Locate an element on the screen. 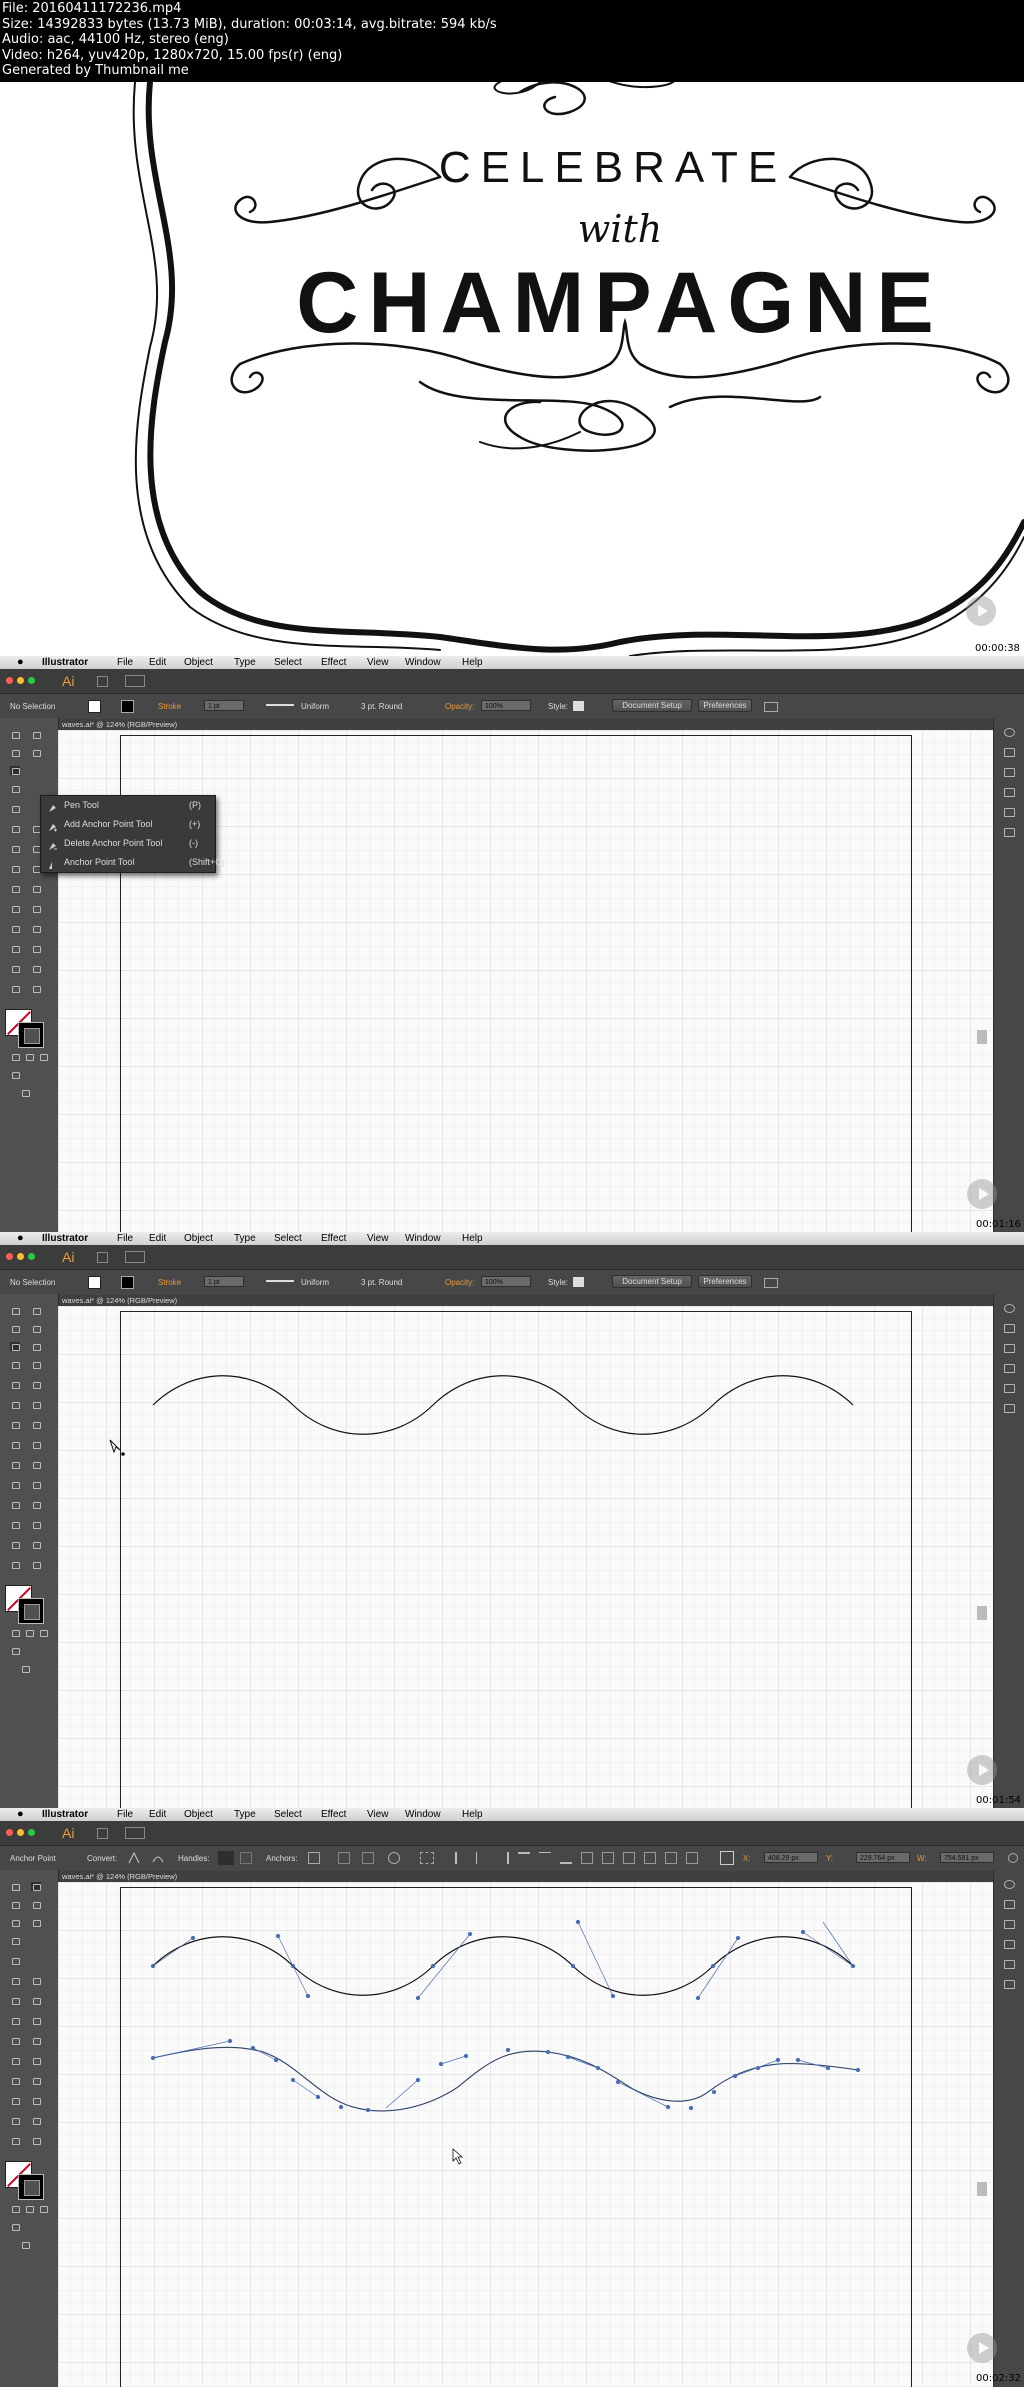 The height and width of the screenshot is (2387, 1024). flyout-item-delete-anchor: Delete Anchor Point Tool (-) is located at coordinates (128, 843).